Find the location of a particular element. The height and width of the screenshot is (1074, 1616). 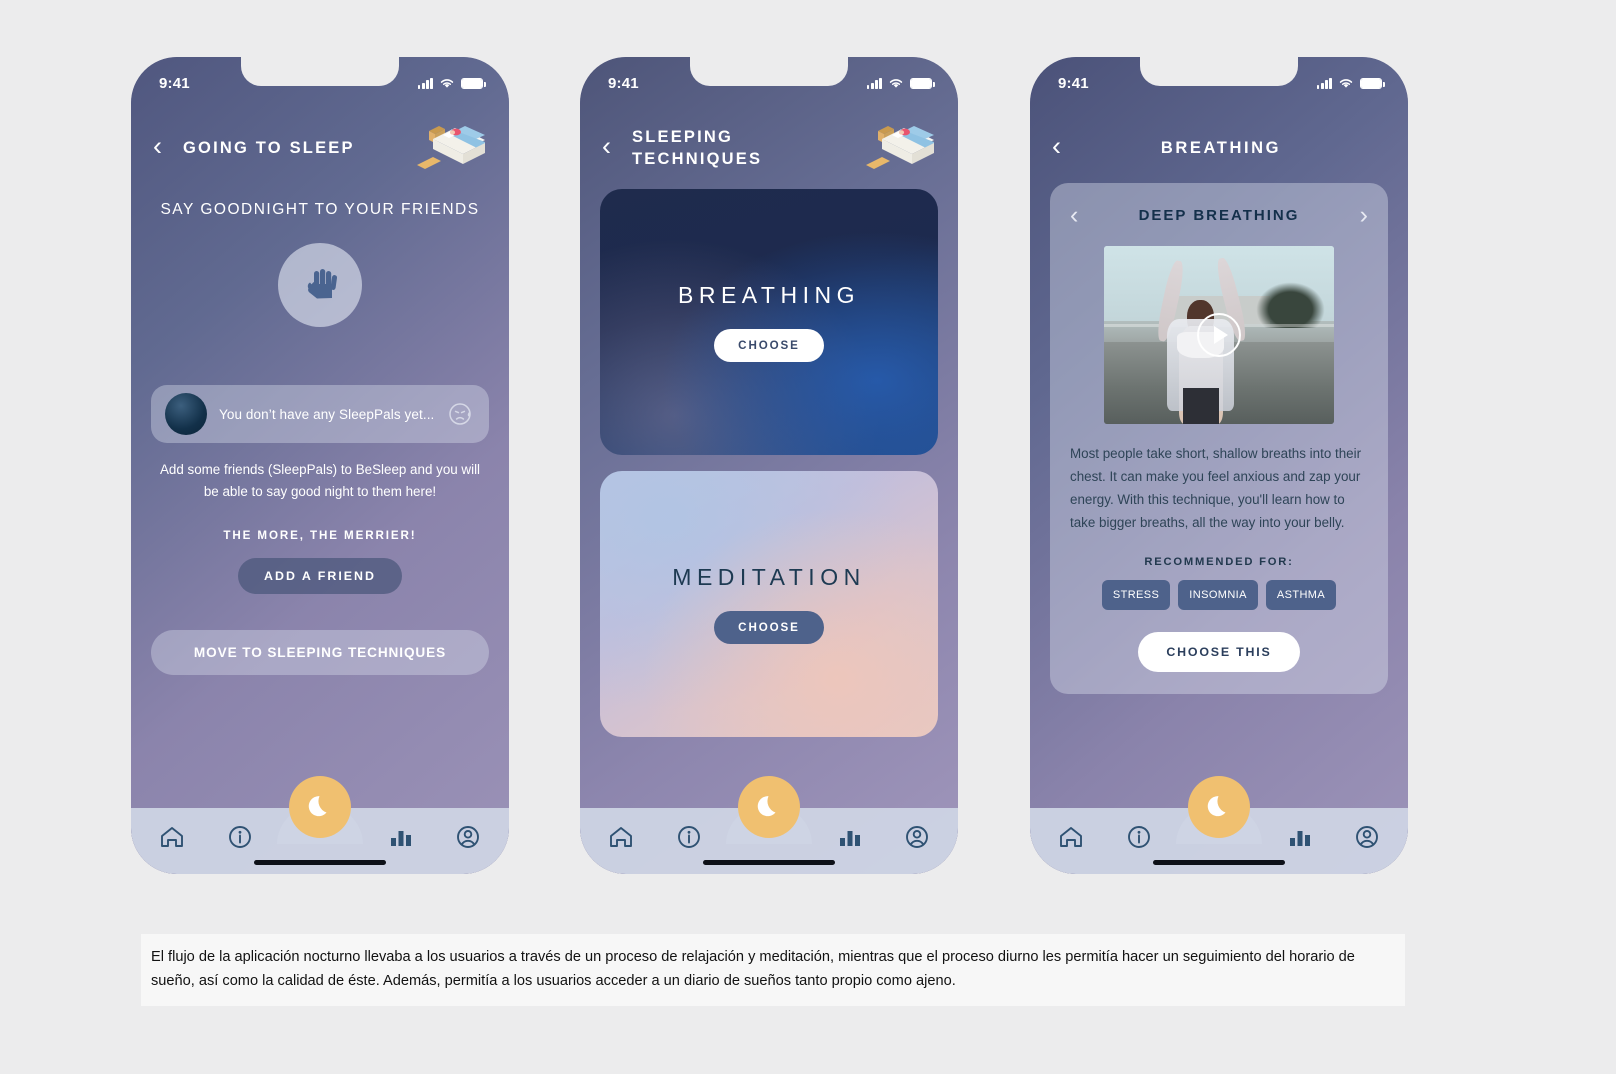

techniques-list: BREATHING CHOOSE MEDITATION CHOOSE is located at coordinates (769, 463).